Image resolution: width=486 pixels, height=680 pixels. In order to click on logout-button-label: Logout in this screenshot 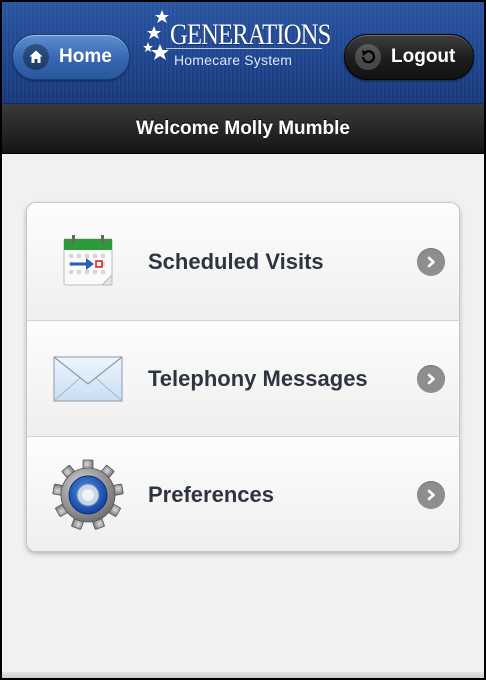, I will do `click(423, 56)`.